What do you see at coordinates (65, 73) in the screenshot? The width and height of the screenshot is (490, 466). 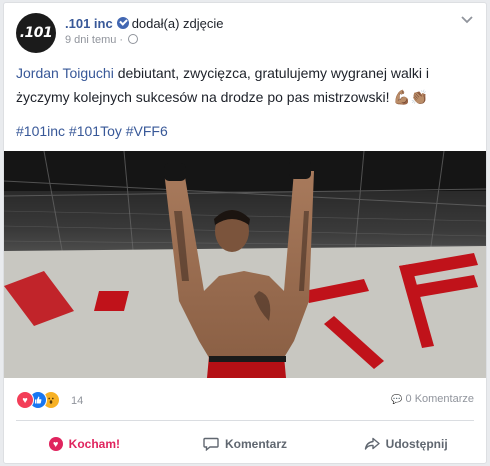 I see `mention-link: Jordan Toiguchi` at bounding box center [65, 73].